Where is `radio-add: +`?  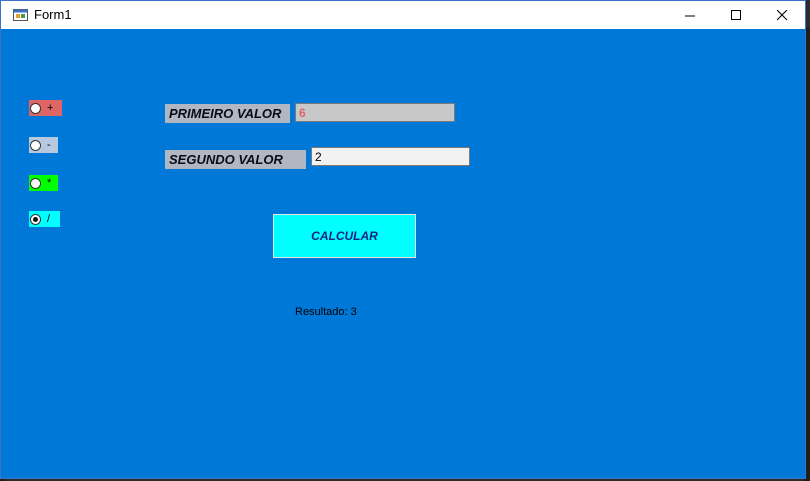
radio-add: + is located at coordinates (45, 108).